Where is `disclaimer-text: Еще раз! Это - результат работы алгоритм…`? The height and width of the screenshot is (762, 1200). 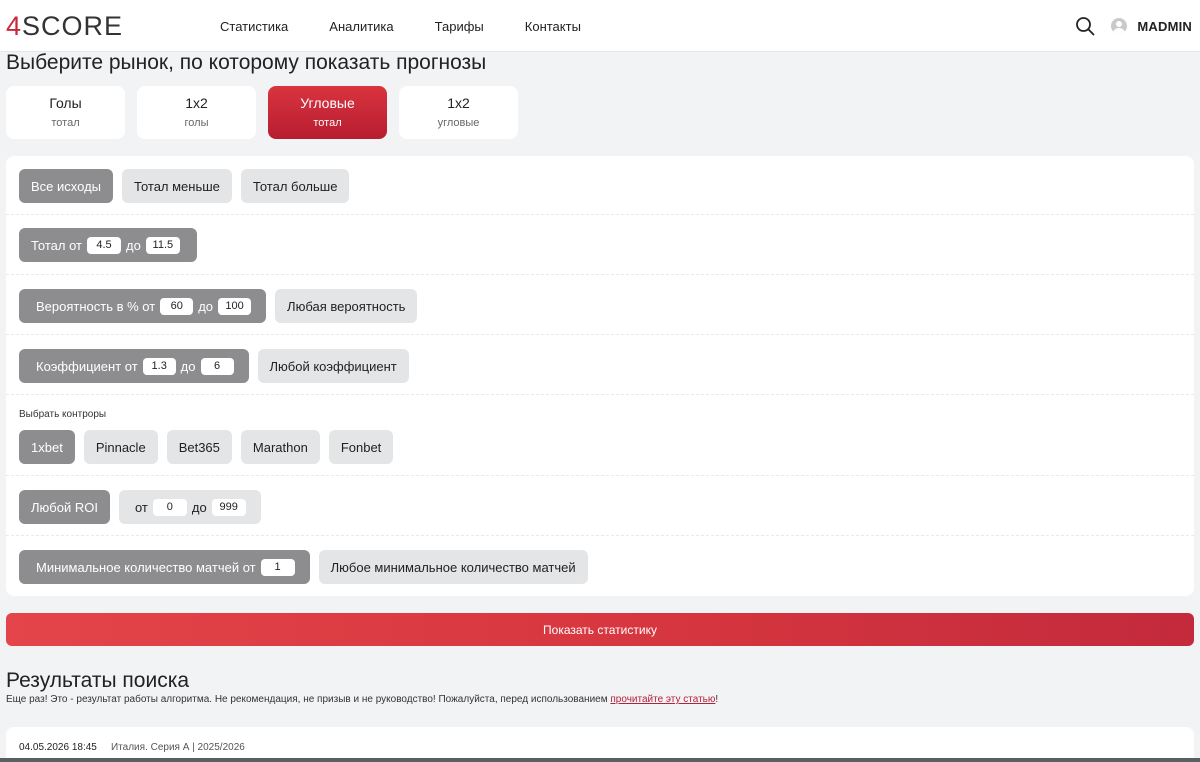 disclaimer-text: Еще раз! Это - результат работы алгоритм… is located at coordinates (308, 699).